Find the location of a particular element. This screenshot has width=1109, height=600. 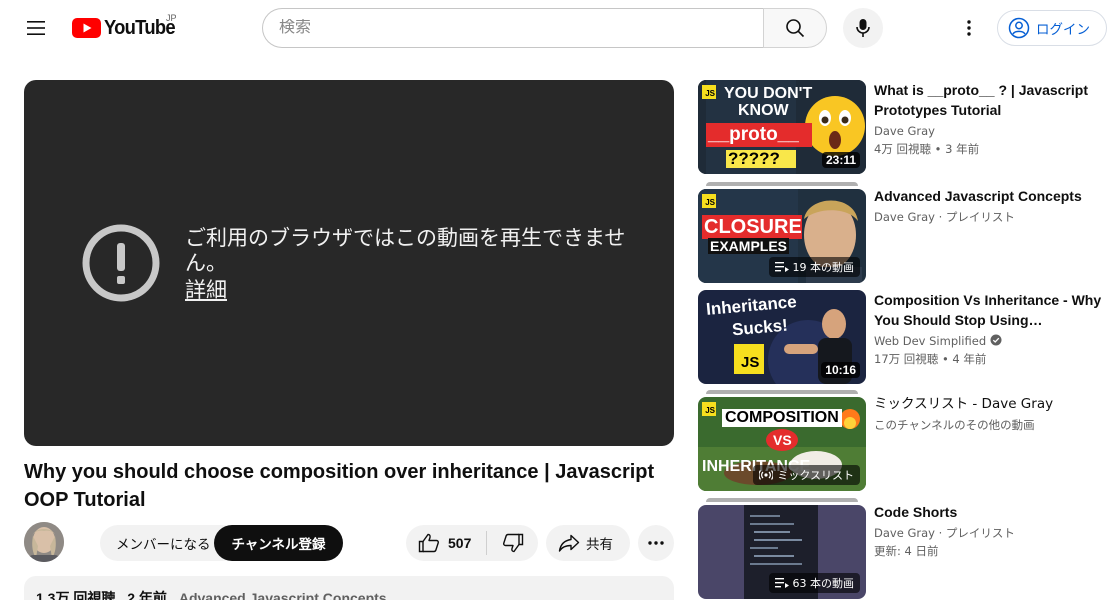

youtube-logo-icon is located at coordinates (86, 28).